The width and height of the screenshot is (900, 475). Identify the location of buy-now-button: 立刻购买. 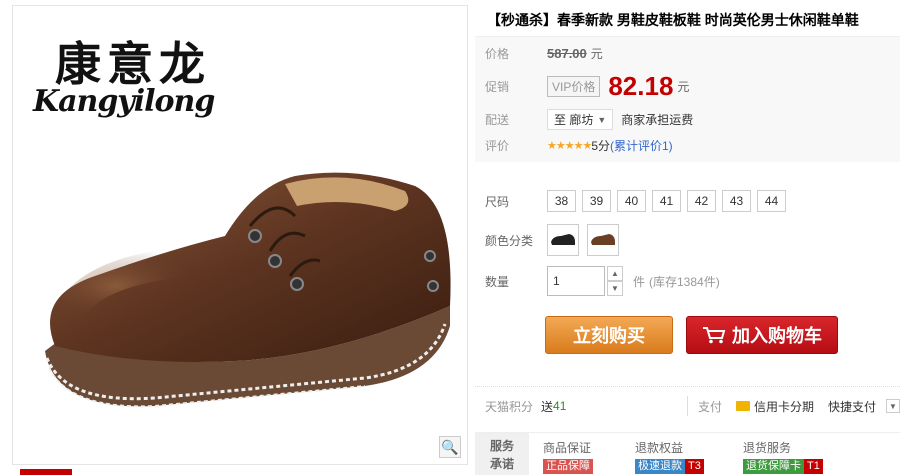
(609, 335).